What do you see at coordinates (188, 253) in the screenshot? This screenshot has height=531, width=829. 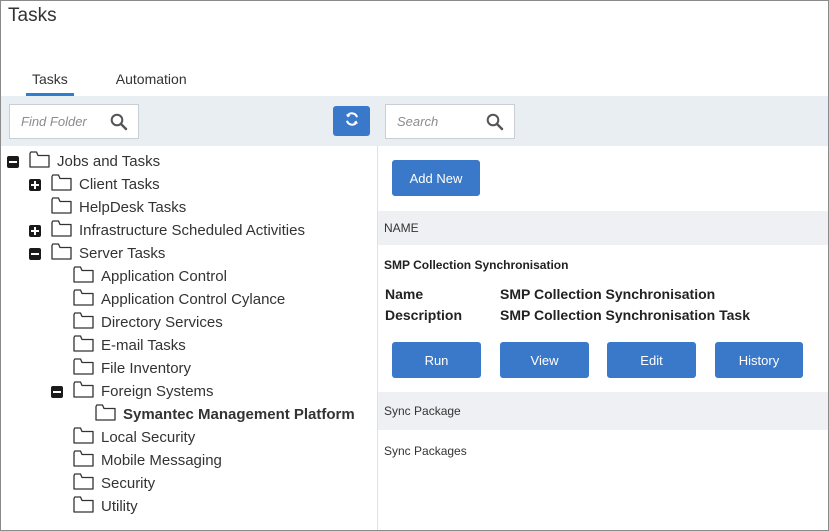 I see `tree-node: Server Tasks` at bounding box center [188, 253].